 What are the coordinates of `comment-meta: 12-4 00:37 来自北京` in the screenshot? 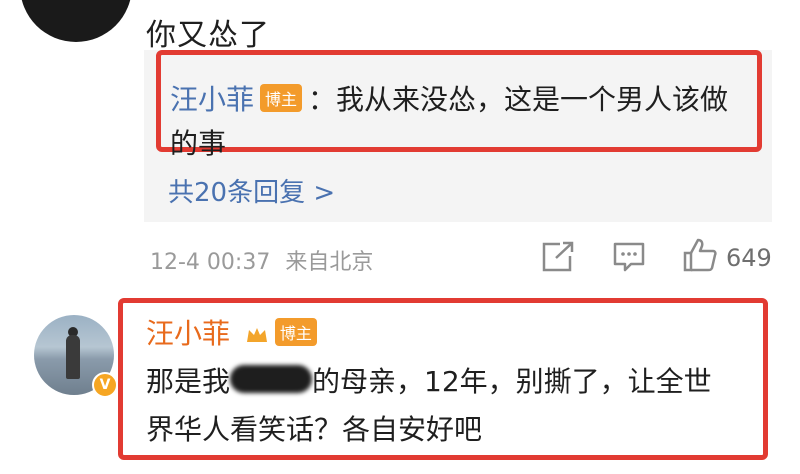 It's located at (261, 260).